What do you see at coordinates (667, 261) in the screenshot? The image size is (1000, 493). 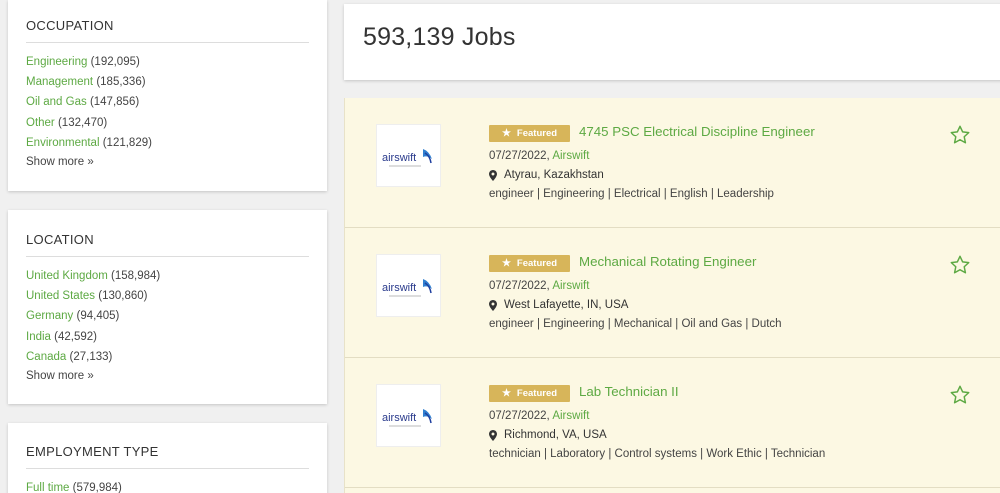 I see `job-title-link: Mechanical Rotating Engineer` at bounding box center [667, 261].